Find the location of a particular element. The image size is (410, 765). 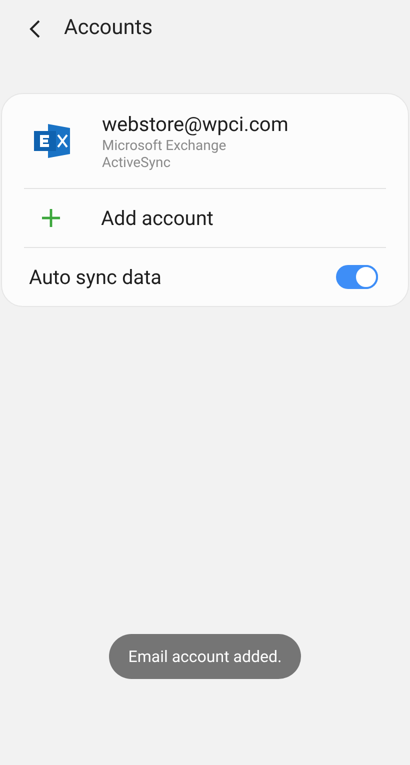

account-item: webstore@wpci.com Microsoft Exchange ActiveSync is located at coordinates (205, 141).